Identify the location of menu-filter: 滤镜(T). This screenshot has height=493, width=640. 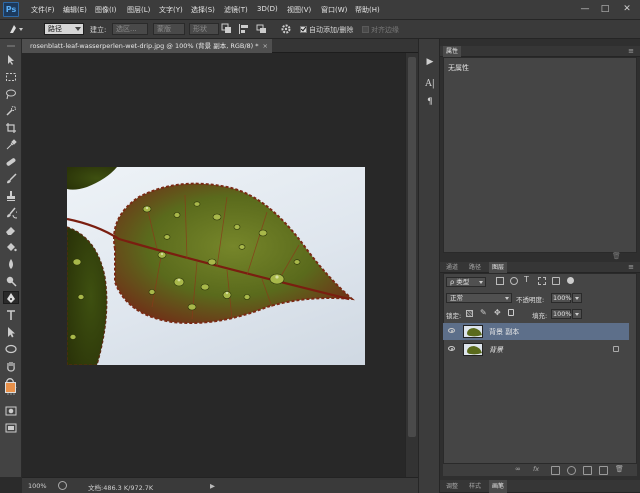
(236, 10).